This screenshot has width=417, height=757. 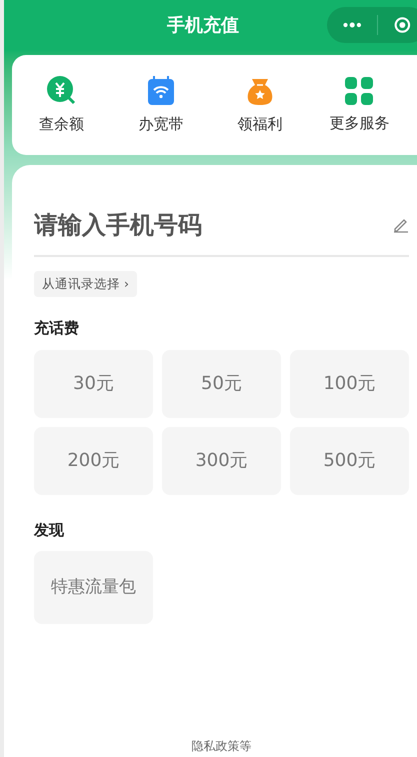 I want to click on capsule-menu, so click(x=372, y=25).